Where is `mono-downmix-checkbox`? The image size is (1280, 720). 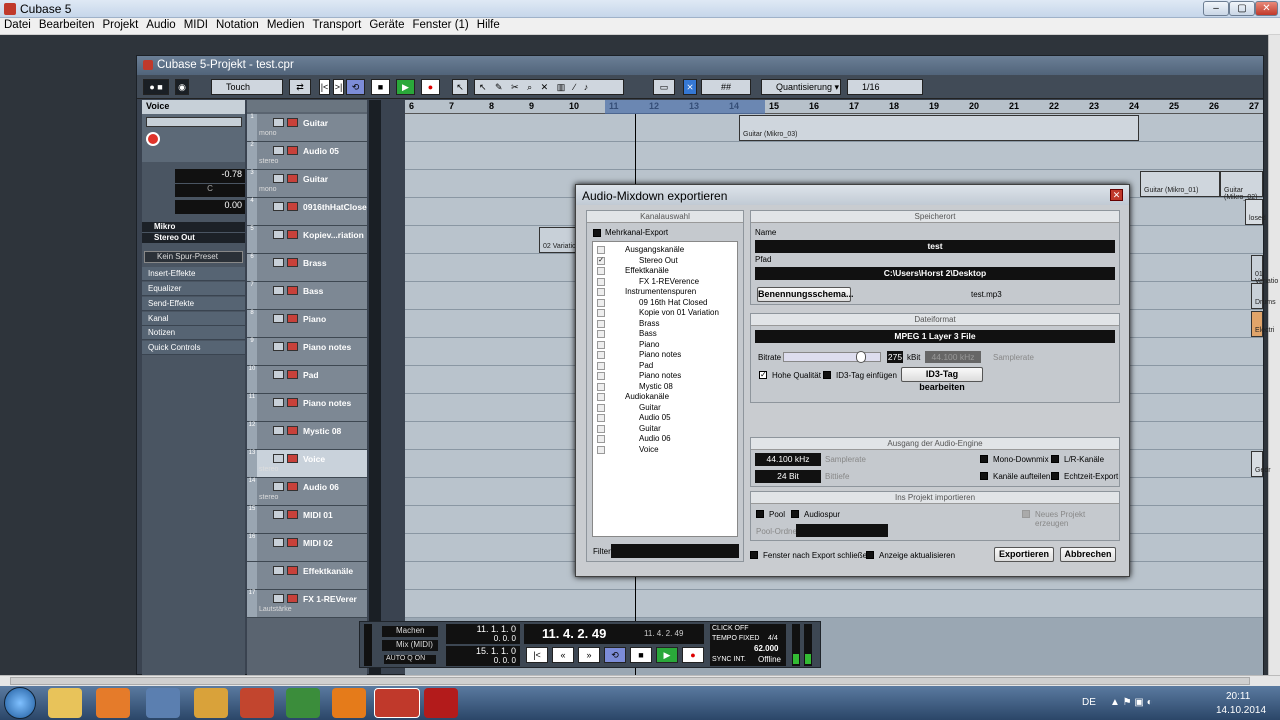 mono-downmix-checkbox is located at coordinates (984, 459).